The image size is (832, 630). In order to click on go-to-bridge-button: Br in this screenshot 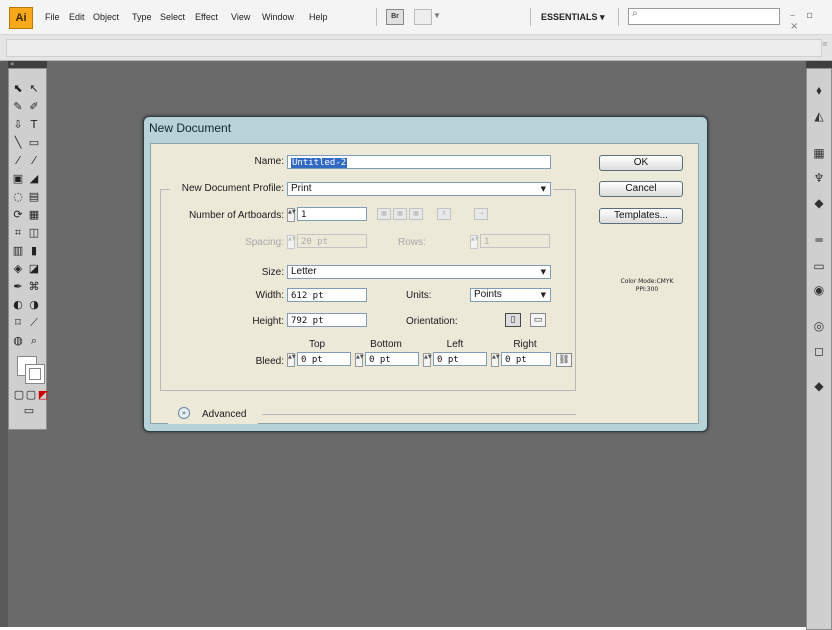, I will do `click(395, 17)`.